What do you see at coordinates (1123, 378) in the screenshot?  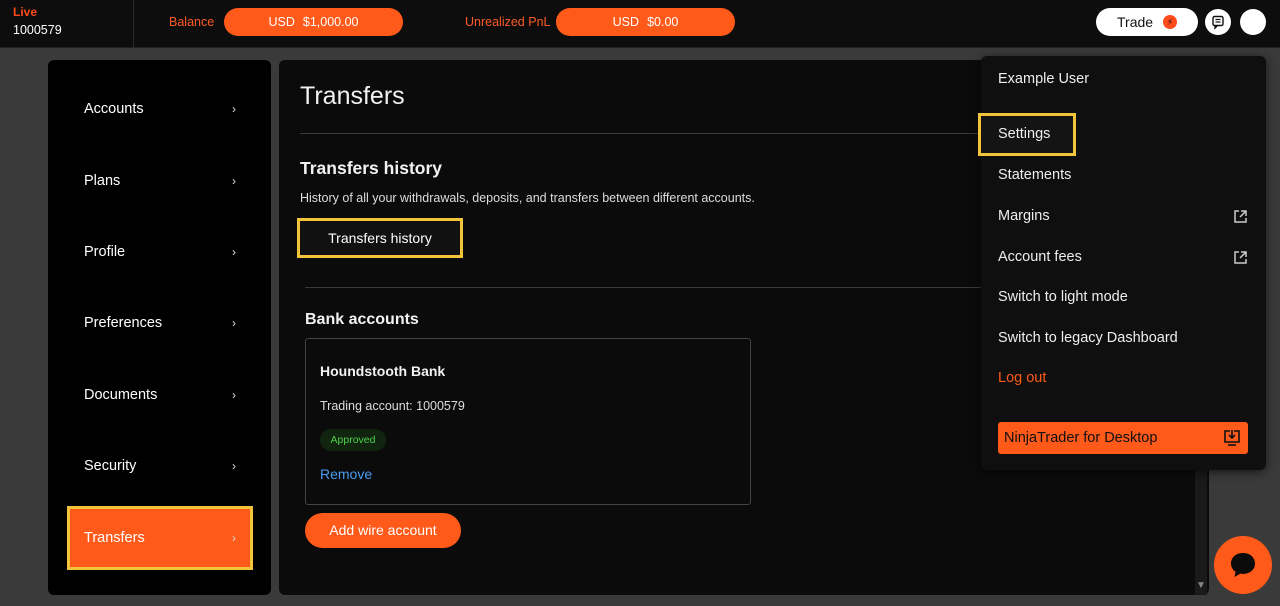 I see `menu-item-logout: Log out` at bounding box center [1123, 378].